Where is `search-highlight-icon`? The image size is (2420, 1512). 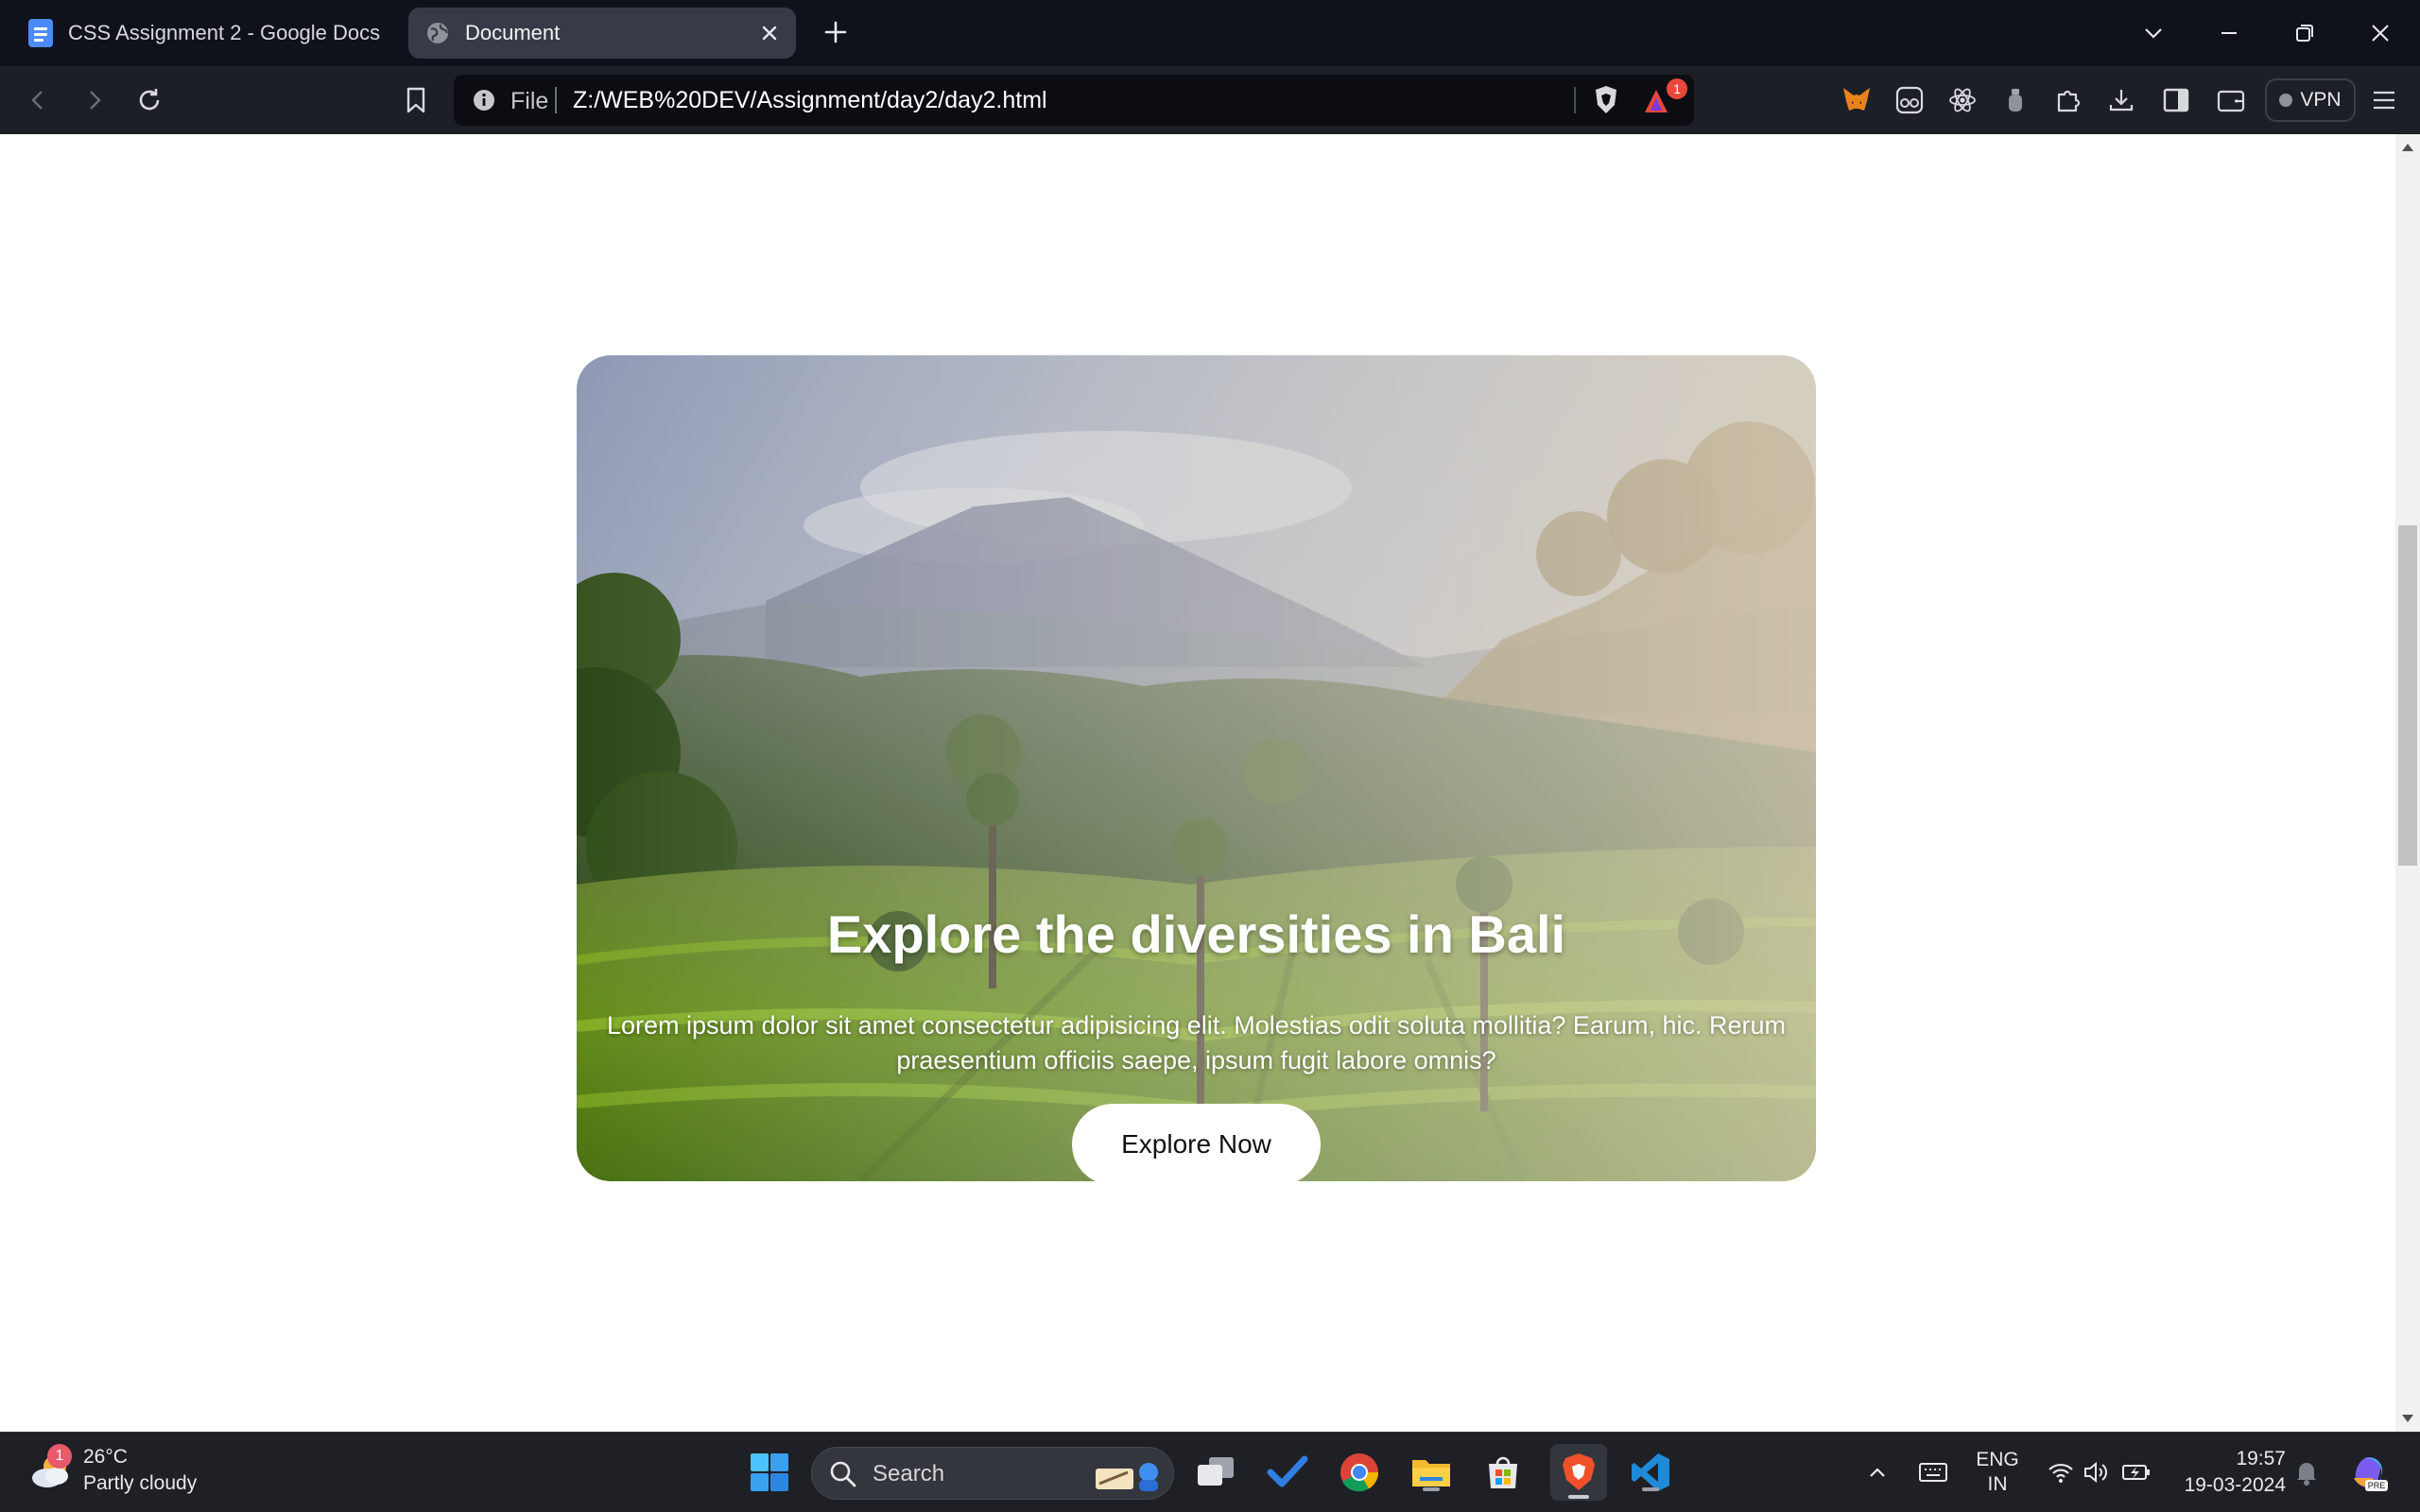 search-highlight-icon is located at coordinates (1127, 1477).